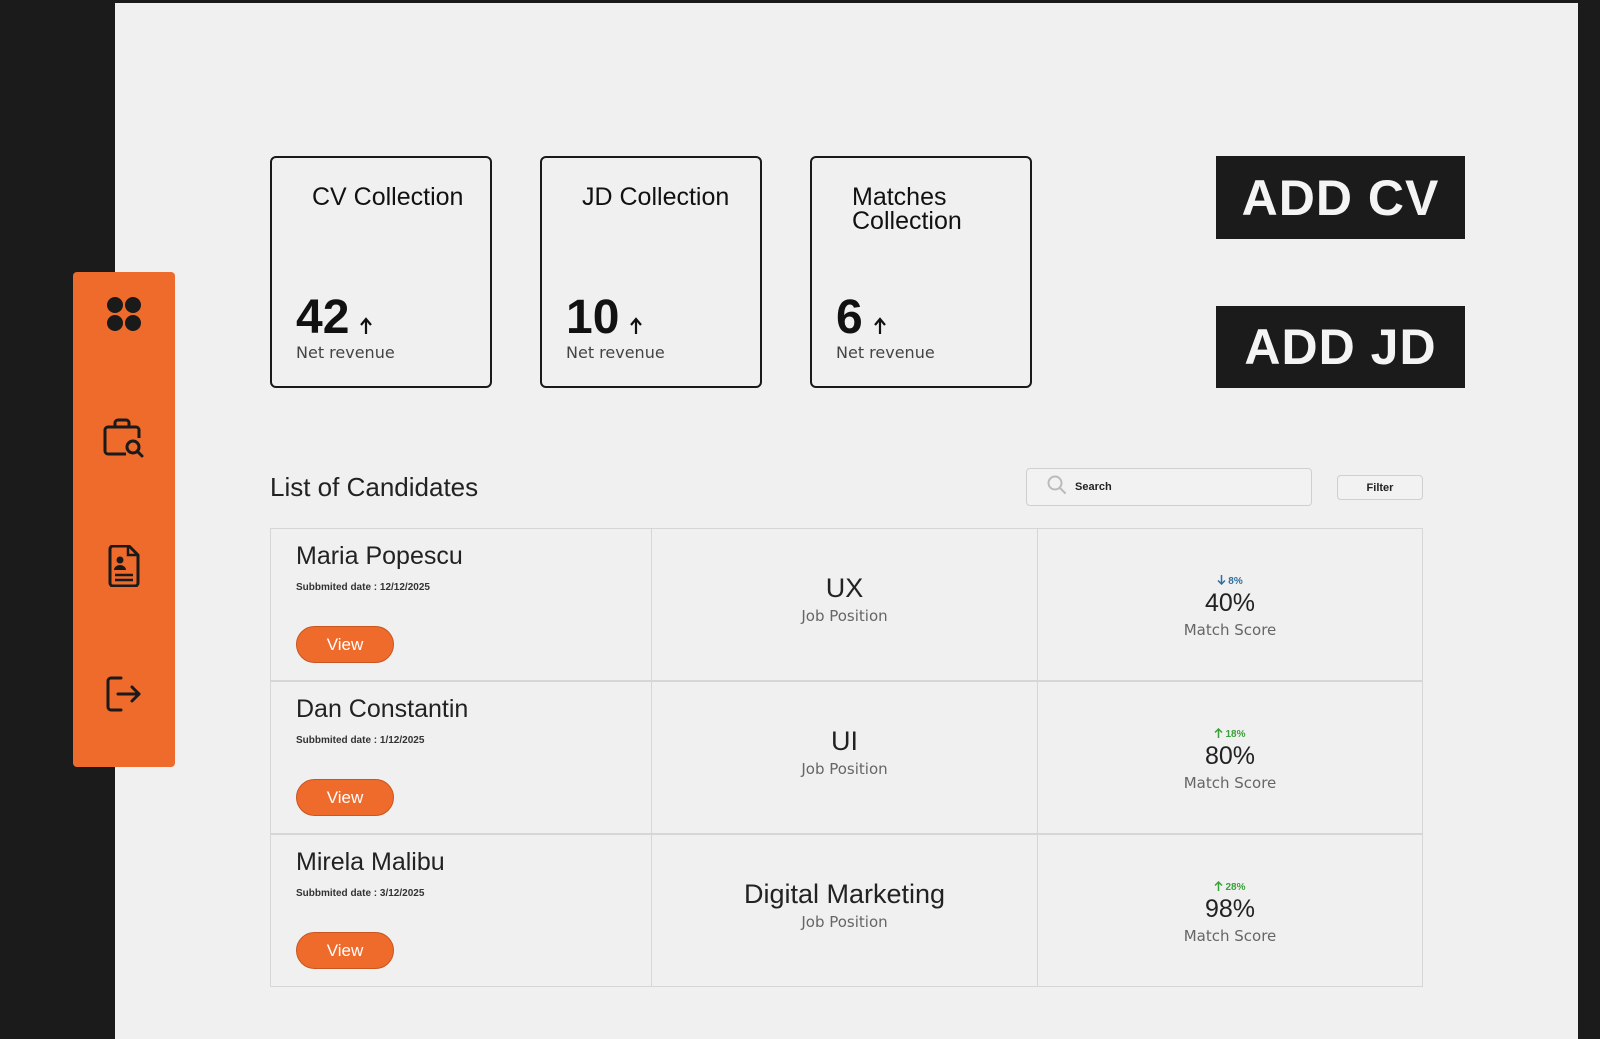 The width and height of the screenshot is (1600, 1039). I want to click on sidebar-item-cvs, so click(124, 566).